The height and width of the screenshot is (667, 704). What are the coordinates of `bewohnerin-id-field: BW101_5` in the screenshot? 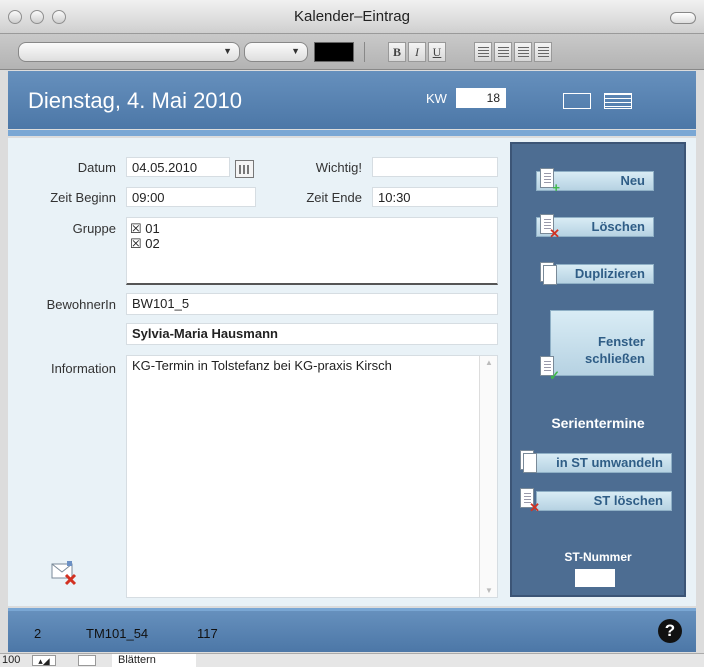 It's located at (312, 304).